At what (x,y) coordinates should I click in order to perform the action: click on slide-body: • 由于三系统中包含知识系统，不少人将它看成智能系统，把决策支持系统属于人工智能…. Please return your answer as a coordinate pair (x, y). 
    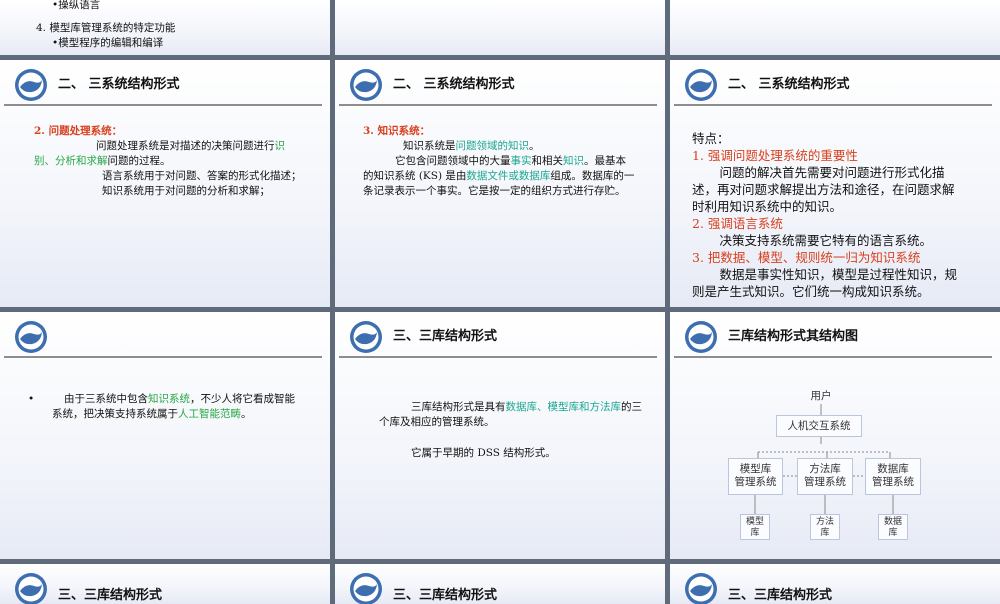
    Looking at the image, I should click on (164, 407).